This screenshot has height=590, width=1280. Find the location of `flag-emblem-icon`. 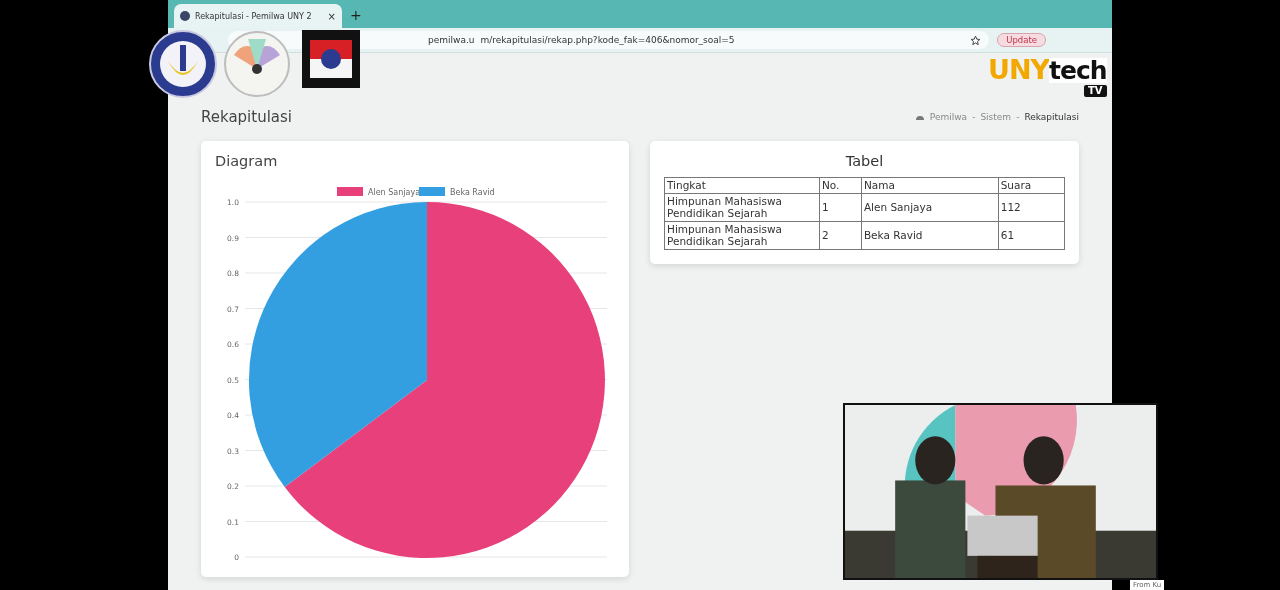

flag-emblem-icon is located at coordinates (331, 59).